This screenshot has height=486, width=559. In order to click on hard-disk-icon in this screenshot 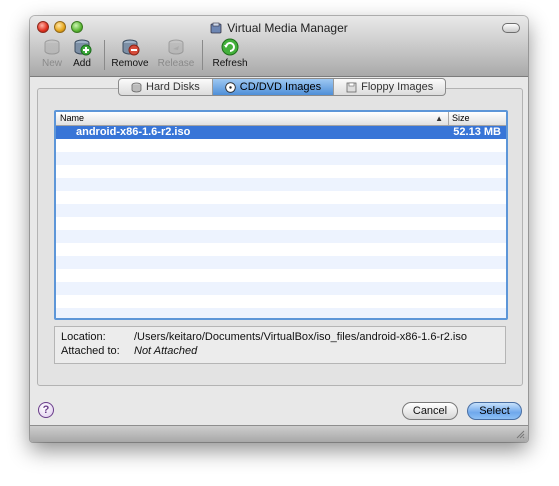, I will do `click(136, 87)`.